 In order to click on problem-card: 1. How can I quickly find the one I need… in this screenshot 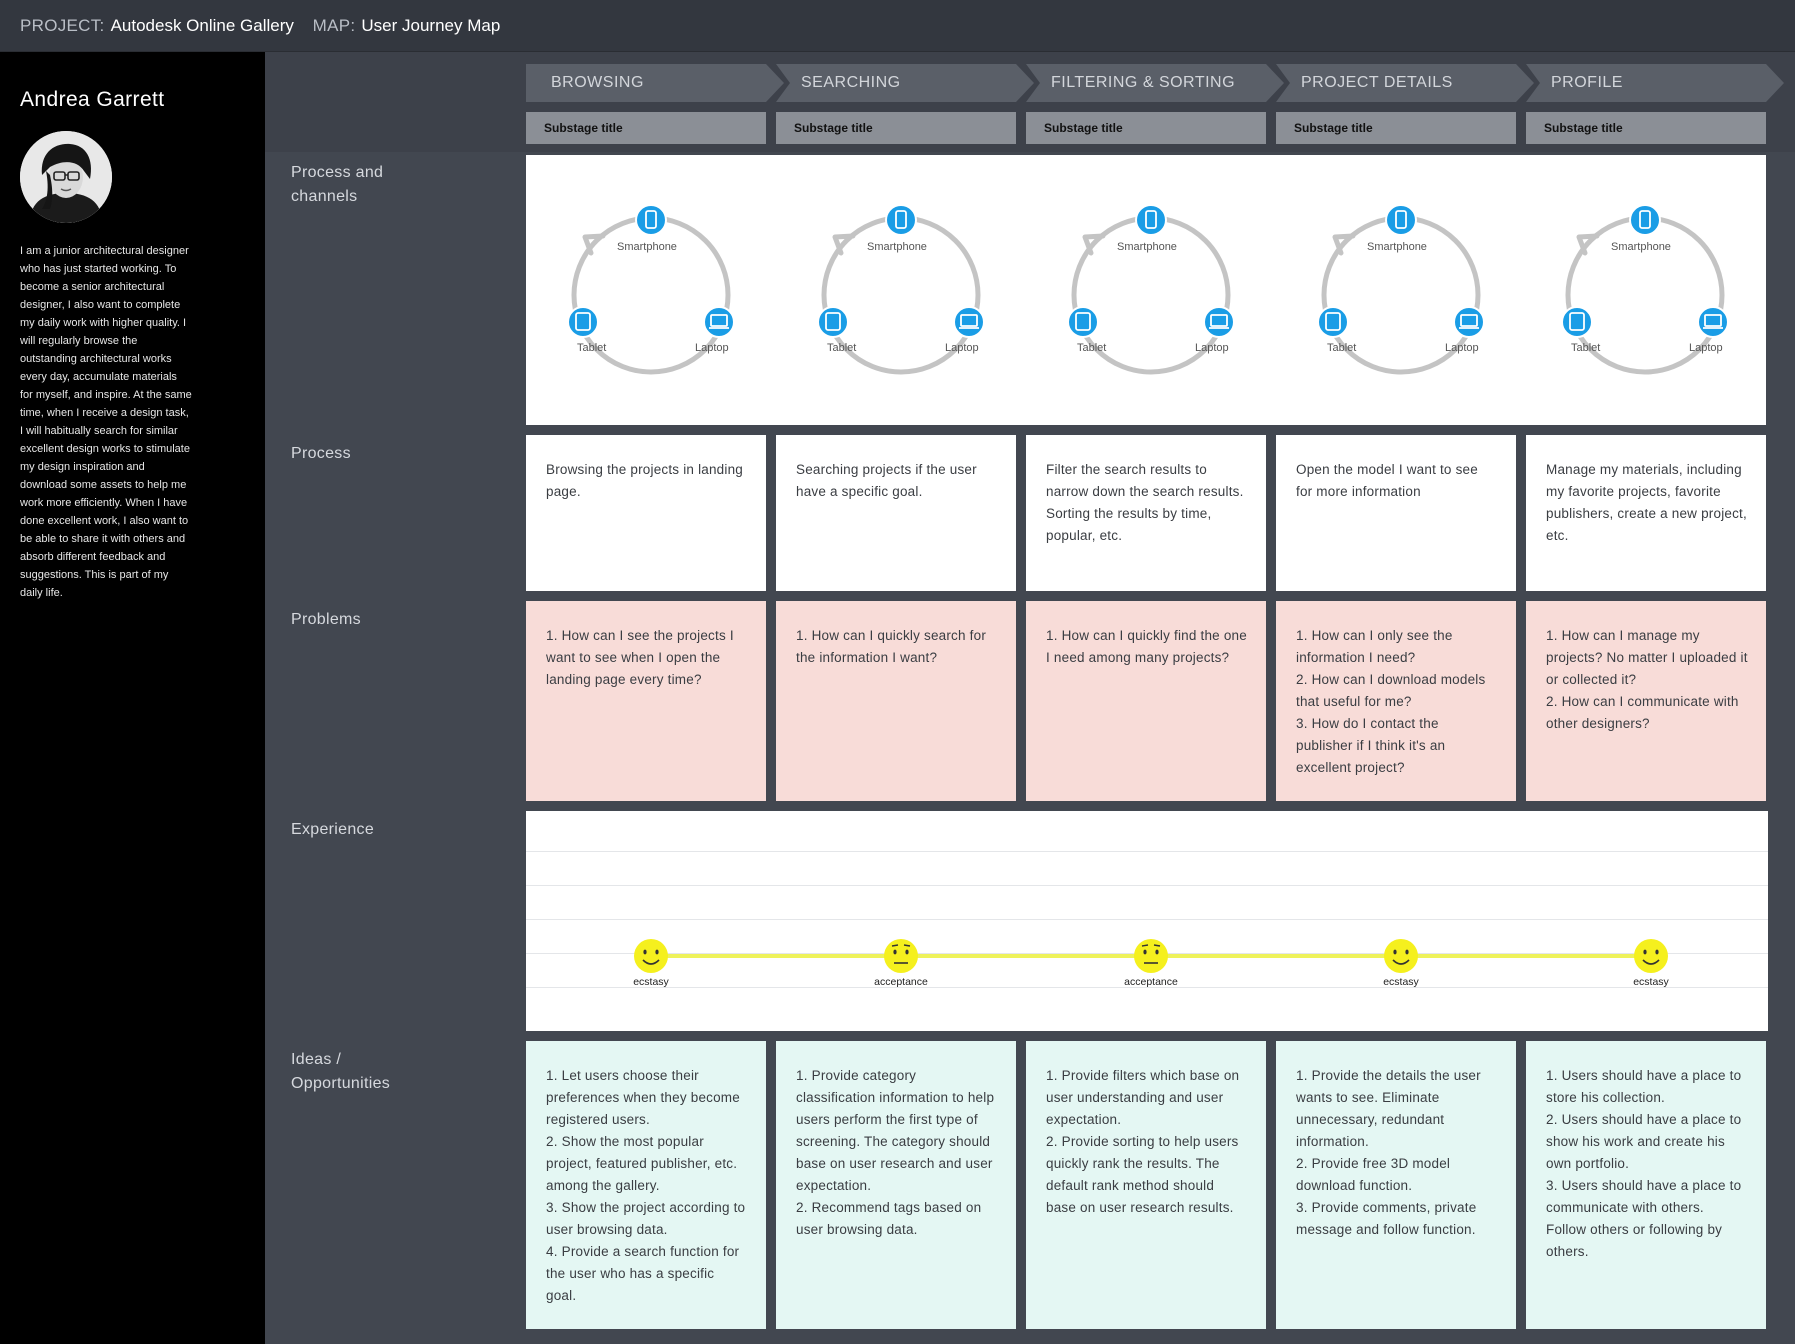, I will do `click(1146, 701)`.